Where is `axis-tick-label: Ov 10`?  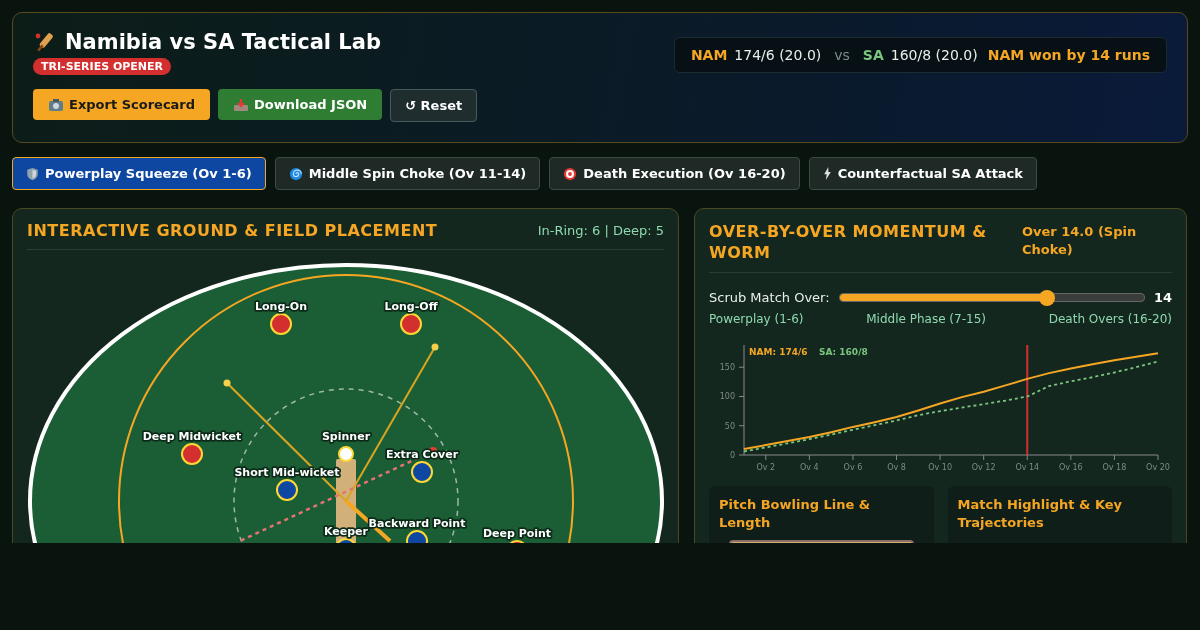
axis-tick-label: Ov 10 is located at coordinates (940, 467).